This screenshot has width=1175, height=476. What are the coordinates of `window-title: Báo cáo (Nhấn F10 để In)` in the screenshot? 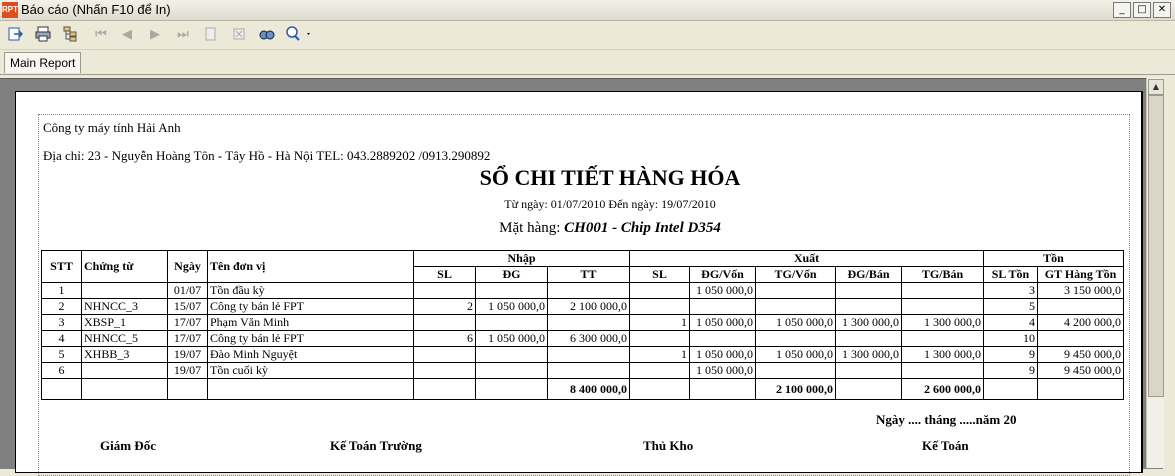 It's located at (96, 9).